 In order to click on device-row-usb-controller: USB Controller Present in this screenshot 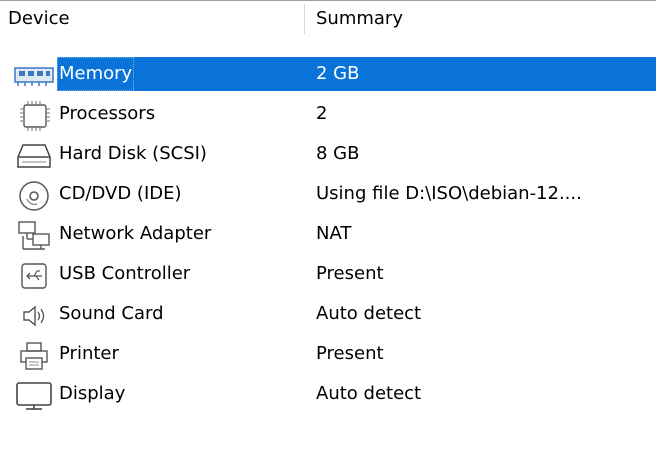, I will do `click(328, 277)`.